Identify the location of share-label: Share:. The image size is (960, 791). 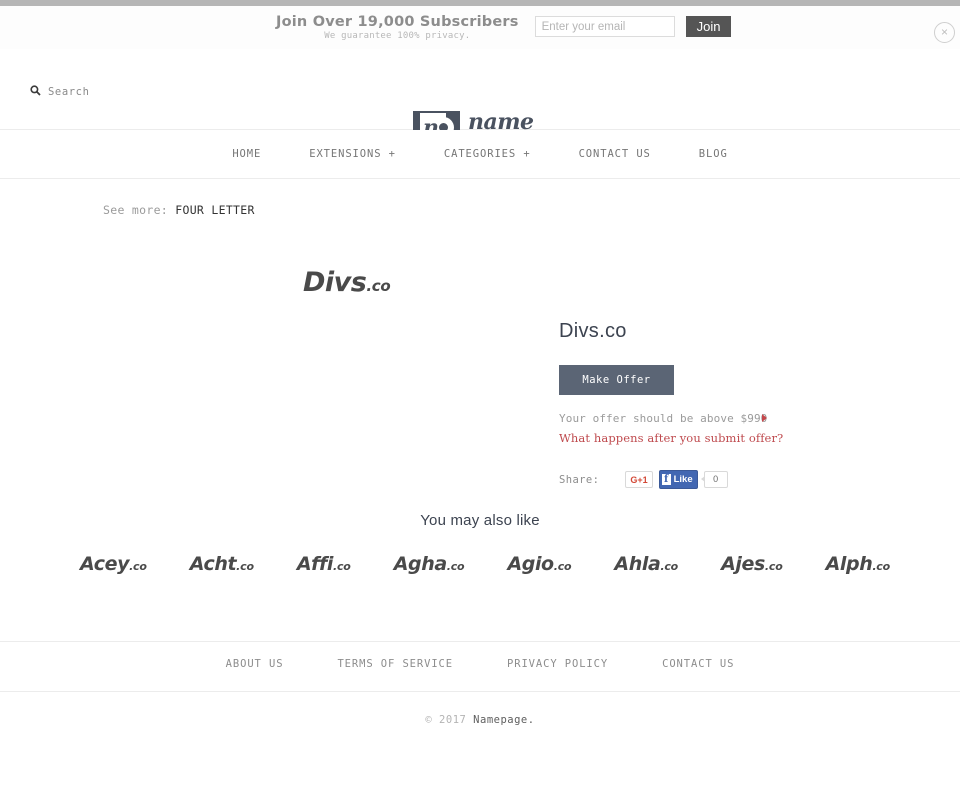
(579, 479).